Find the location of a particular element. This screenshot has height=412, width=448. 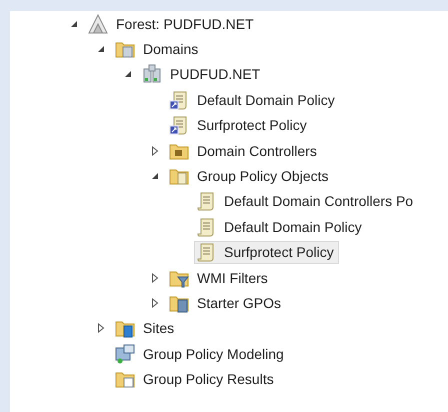

tree-item: Sites is located at coordinates (146, 328).